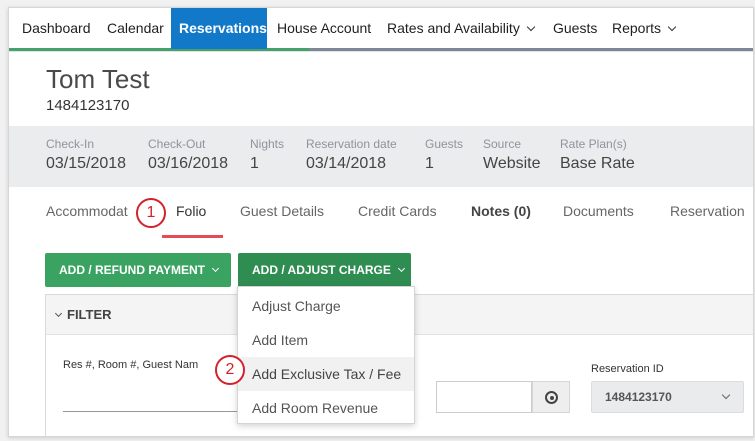 The image size is (755, 441). Describe the element at coordinates (597, 163) in the screenshot. I see `summary-value: Base Rate` at that location.